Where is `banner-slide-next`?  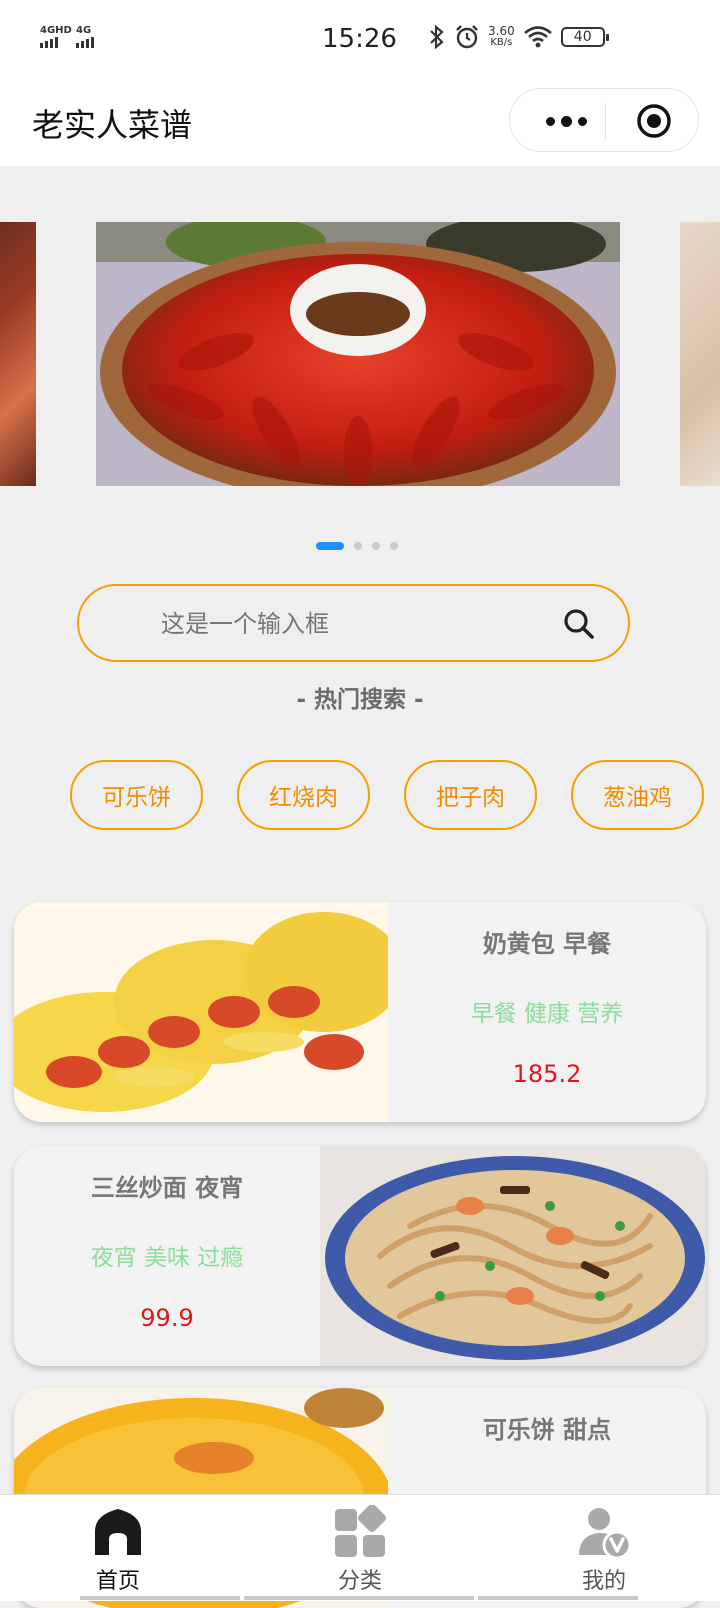 banner-slide-next is located at coordinates (700, 354).